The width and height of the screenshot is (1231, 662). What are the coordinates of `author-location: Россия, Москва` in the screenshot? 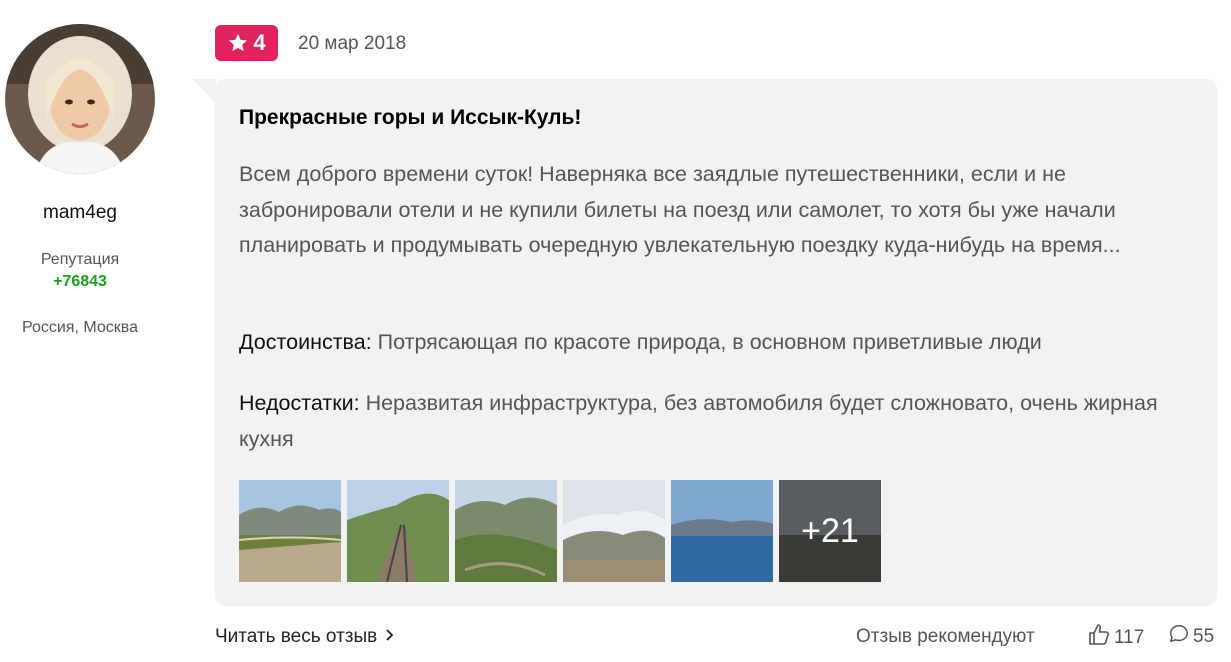 It's located at (80, 327).